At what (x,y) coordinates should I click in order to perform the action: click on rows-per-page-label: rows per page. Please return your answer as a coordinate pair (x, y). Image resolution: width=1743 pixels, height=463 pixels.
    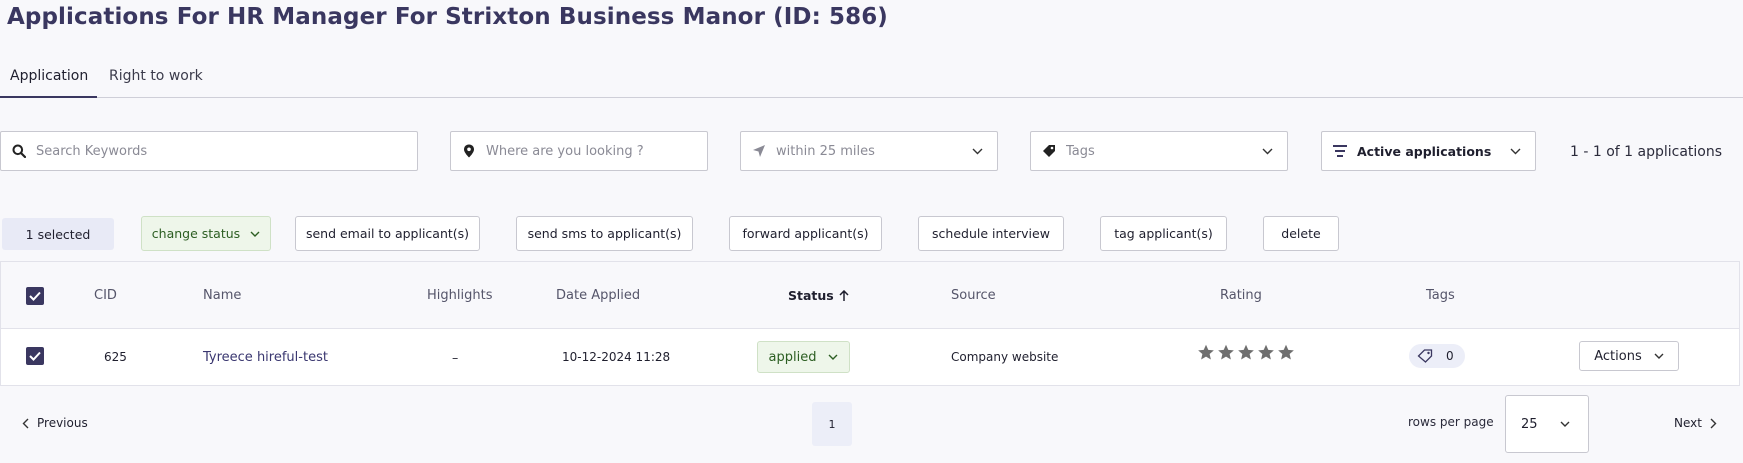
    Looking at the image, I should click on (1451, 422).